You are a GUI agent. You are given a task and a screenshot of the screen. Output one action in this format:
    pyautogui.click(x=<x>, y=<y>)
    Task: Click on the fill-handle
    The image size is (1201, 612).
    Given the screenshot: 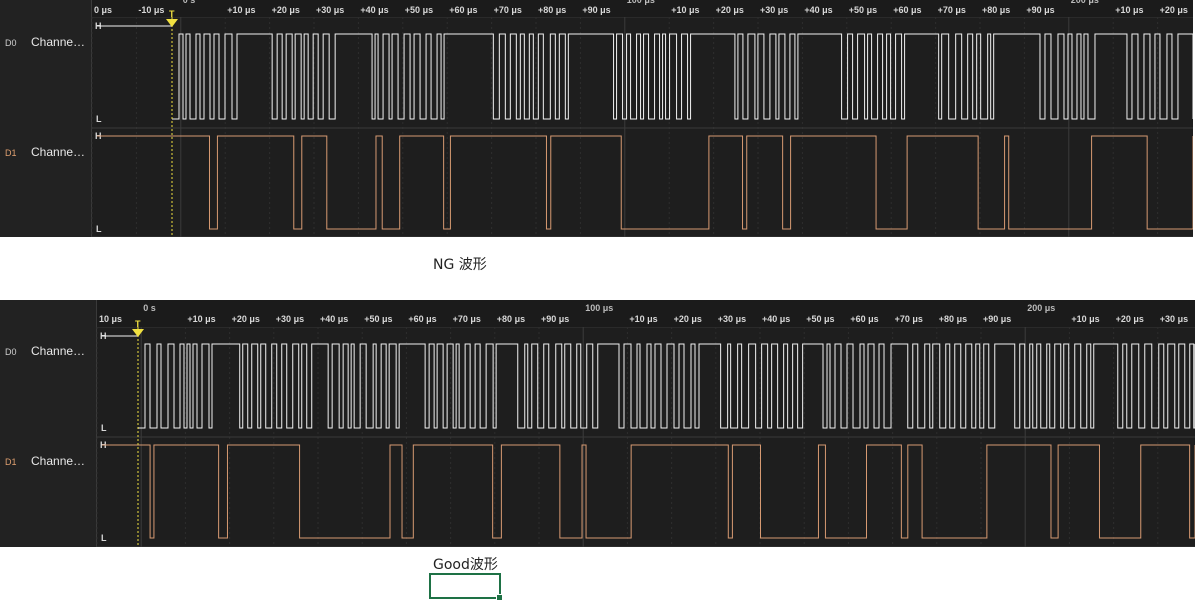 What is the action you would take?
    pyautogui.click(x=499, y=597)
    